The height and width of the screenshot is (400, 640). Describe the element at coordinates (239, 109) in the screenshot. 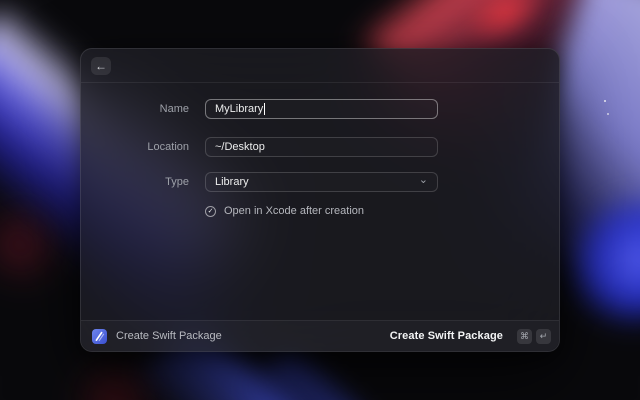

I see `name-input-value: MyLibrary` at that location.